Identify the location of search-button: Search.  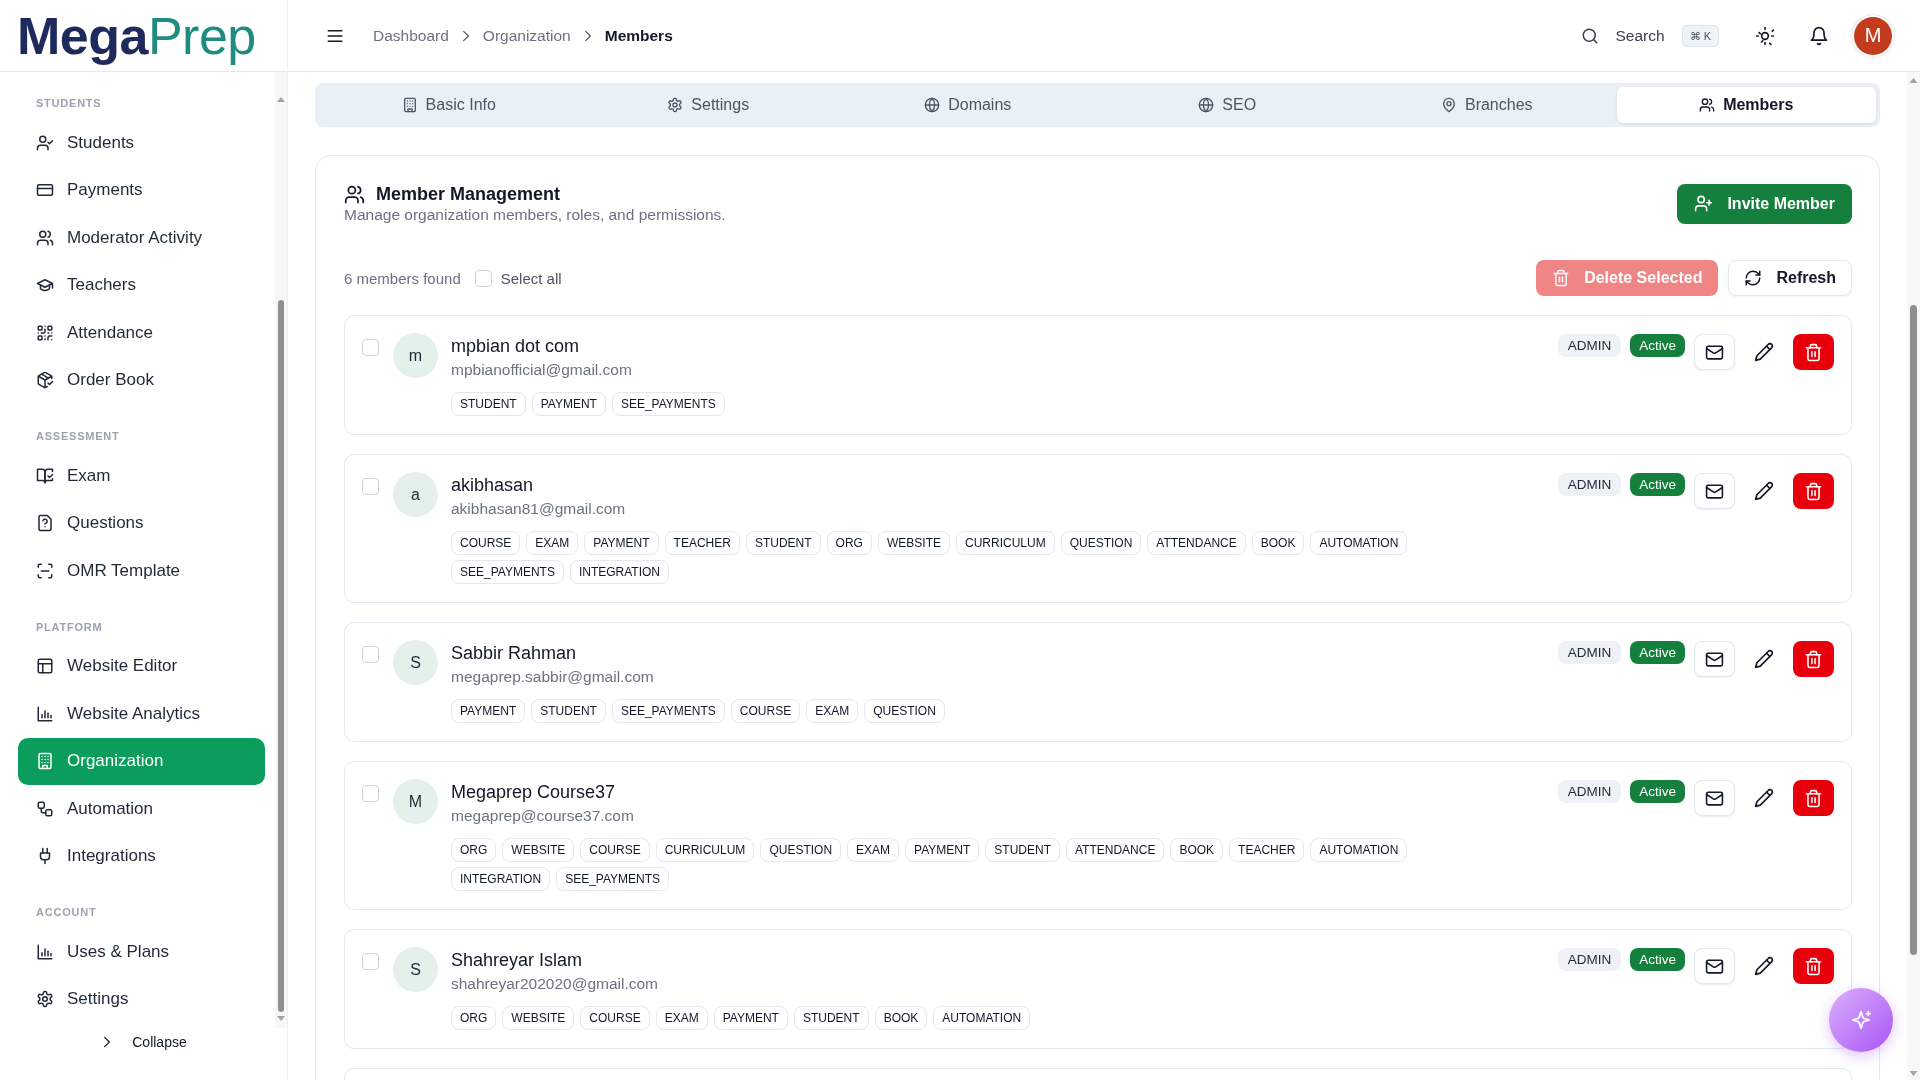
(1623, 35).